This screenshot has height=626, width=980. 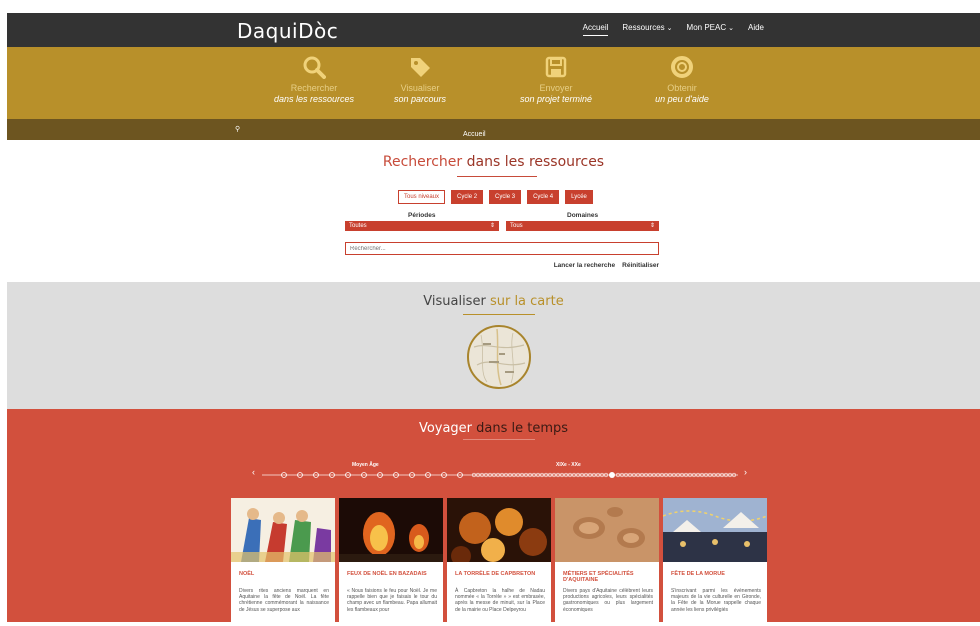 What do you see at coordinates (584, 265) in the screenshot?
I see `submit-search-button: Lancer la recherche` at bounding box center [584, 265].